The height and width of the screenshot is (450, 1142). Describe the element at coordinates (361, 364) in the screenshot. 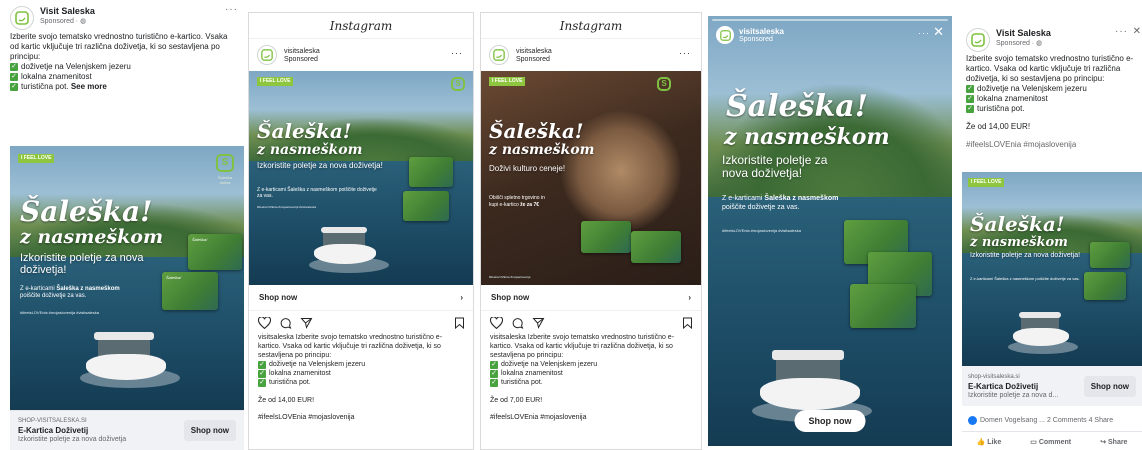

I see `list-item: ✓ doživetje na Velenjskem jezeru` at that location.